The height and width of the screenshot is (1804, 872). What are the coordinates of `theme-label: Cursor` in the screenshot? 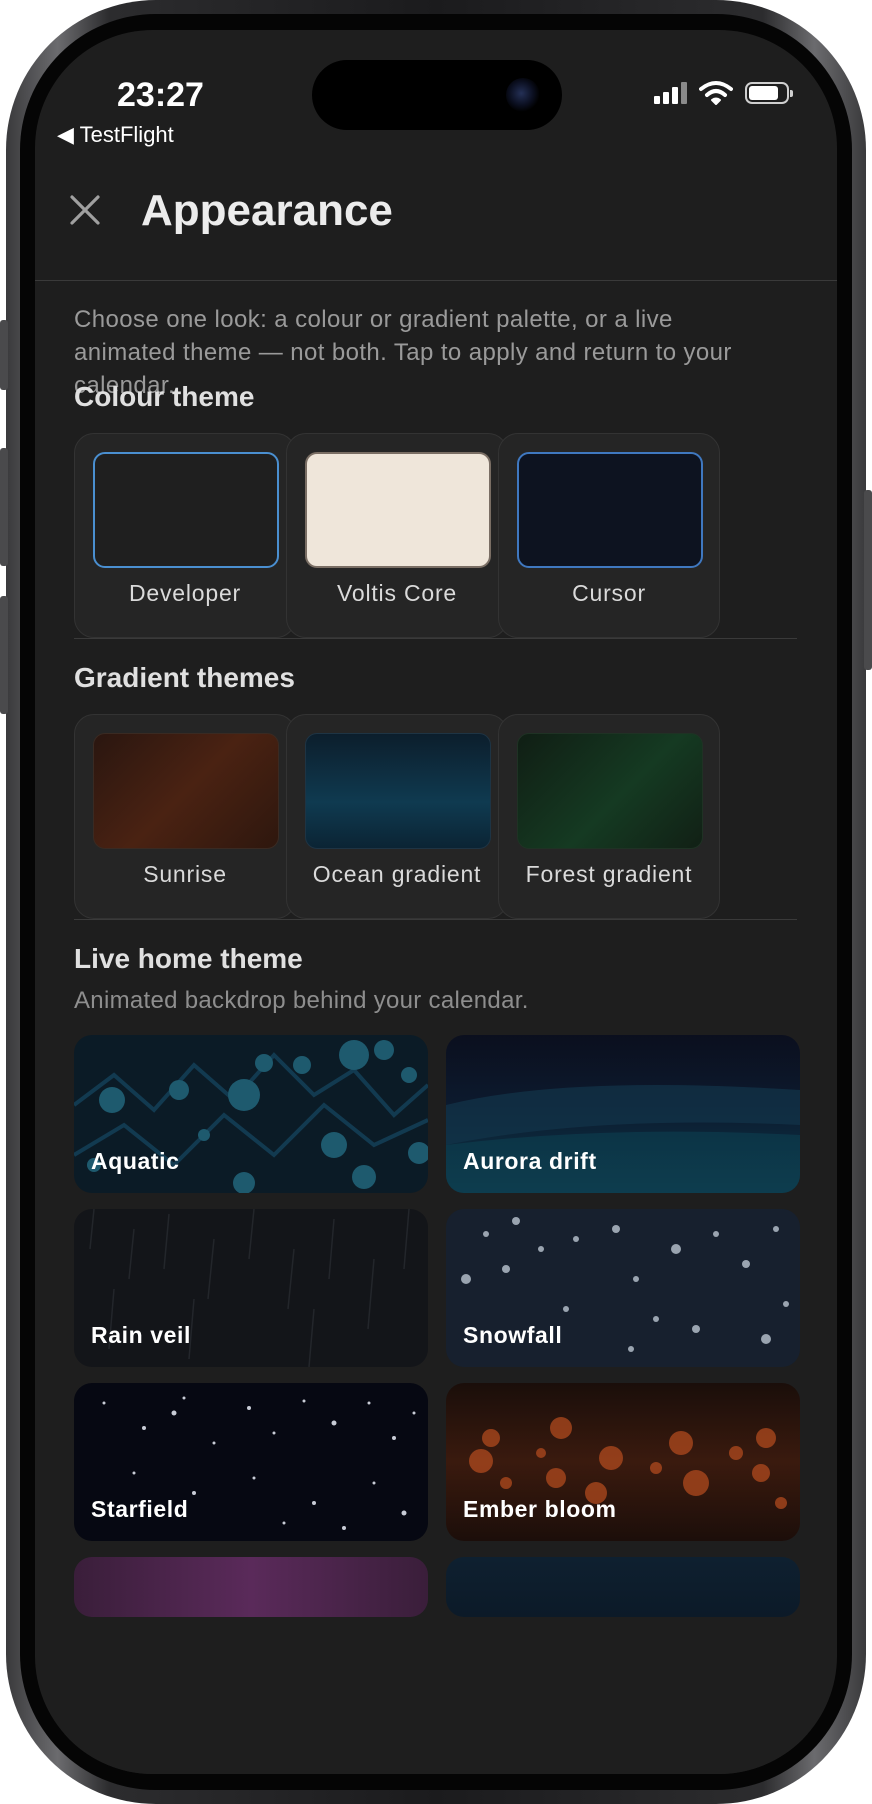 It's located at (609, 593).